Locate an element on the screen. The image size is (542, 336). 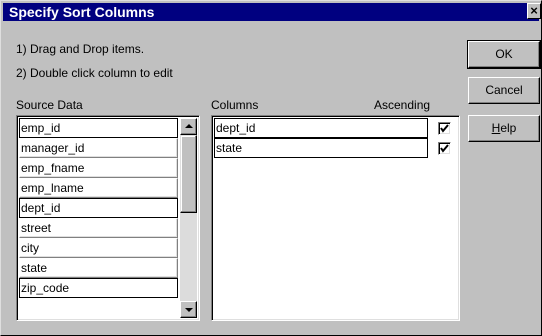
sort-column-row: state is located at coordinates (321, 148).